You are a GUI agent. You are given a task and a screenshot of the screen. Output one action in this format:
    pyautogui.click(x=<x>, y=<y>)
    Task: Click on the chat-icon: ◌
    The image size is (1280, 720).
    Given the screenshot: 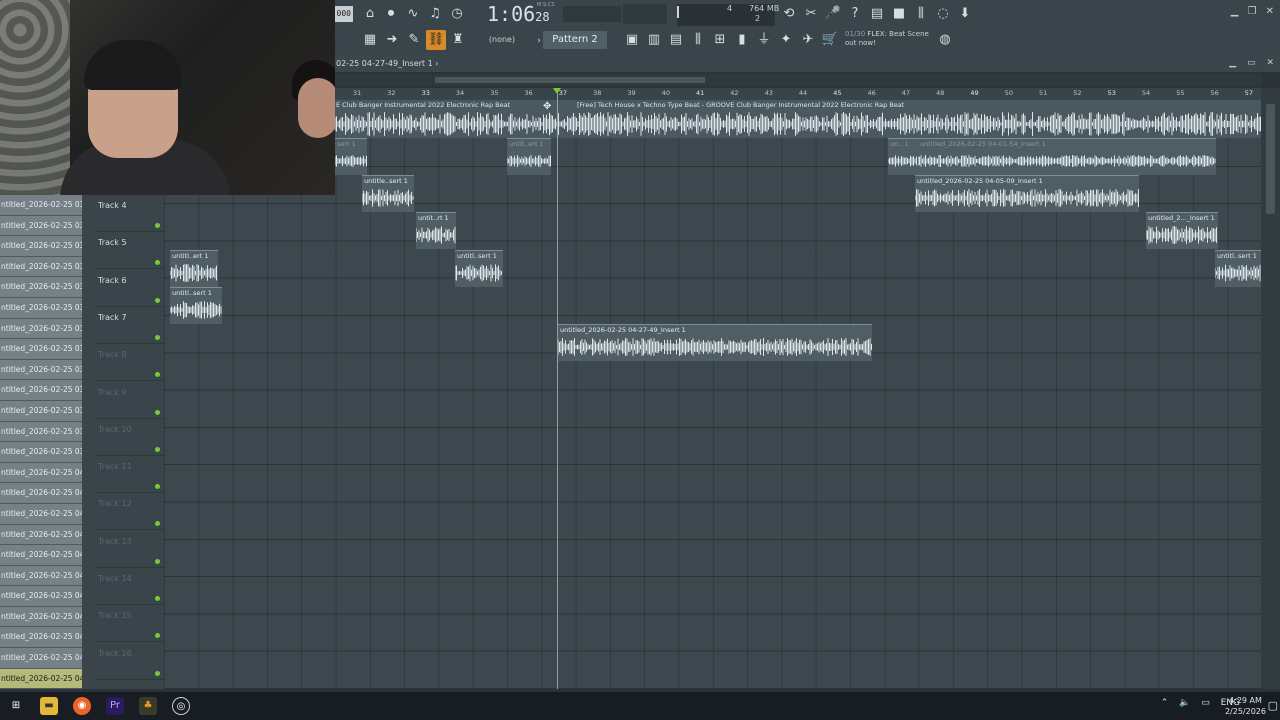 What is the action you would take?
    pyautogui.click(x=943, y=14)
    